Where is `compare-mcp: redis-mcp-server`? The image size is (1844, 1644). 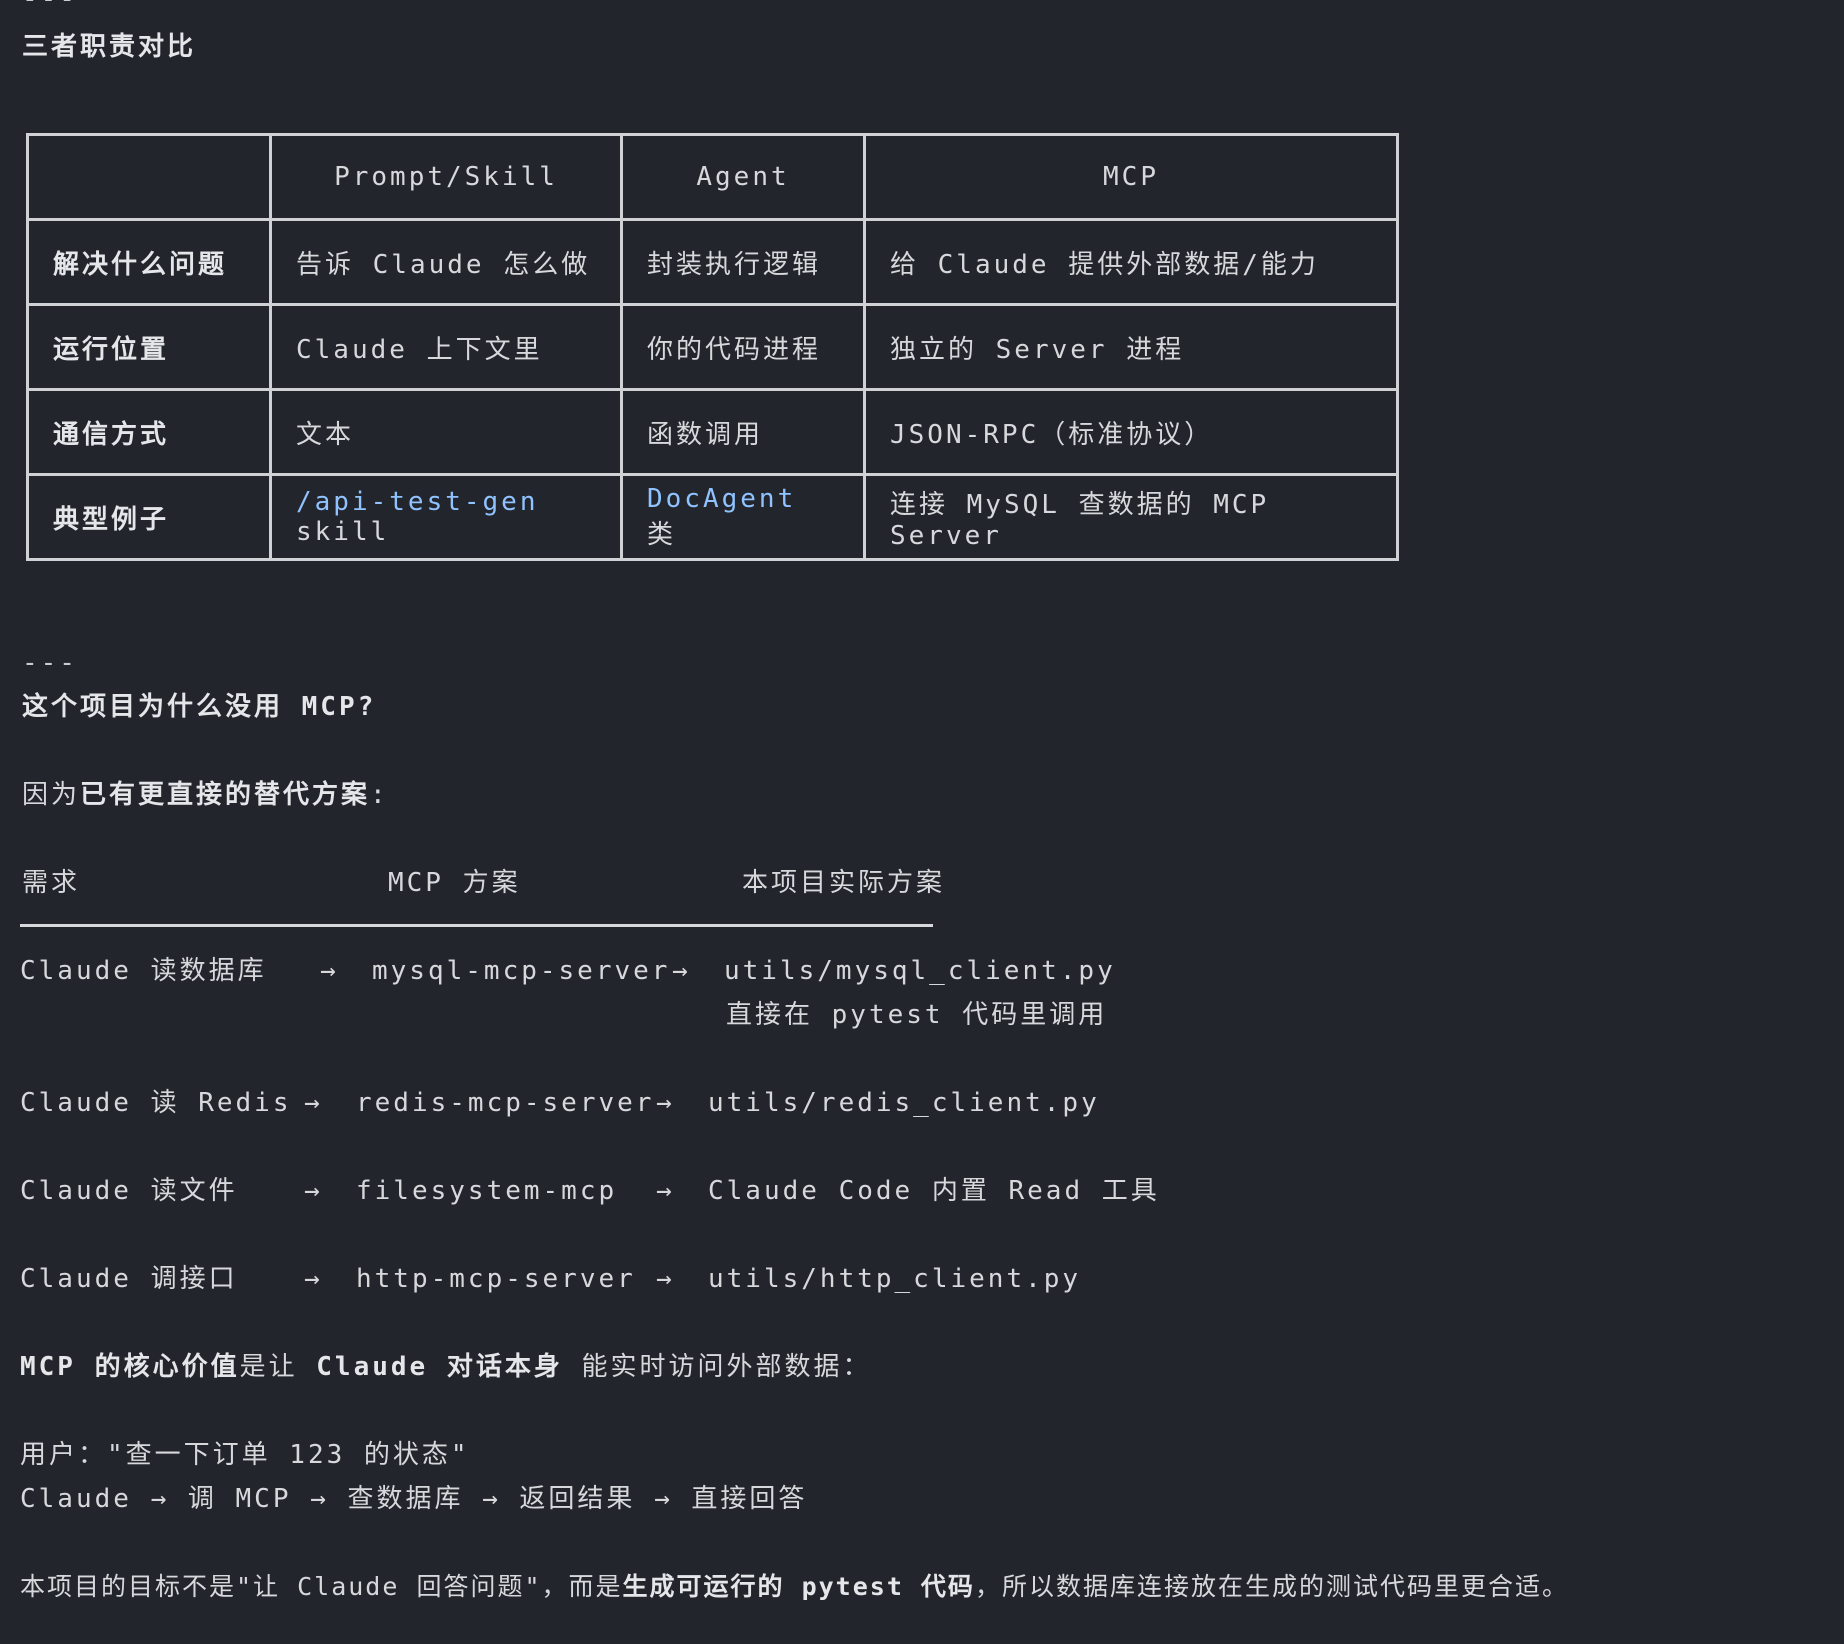
compare-mcp: redis-mcp-server is located at coordinates (505, 1103).